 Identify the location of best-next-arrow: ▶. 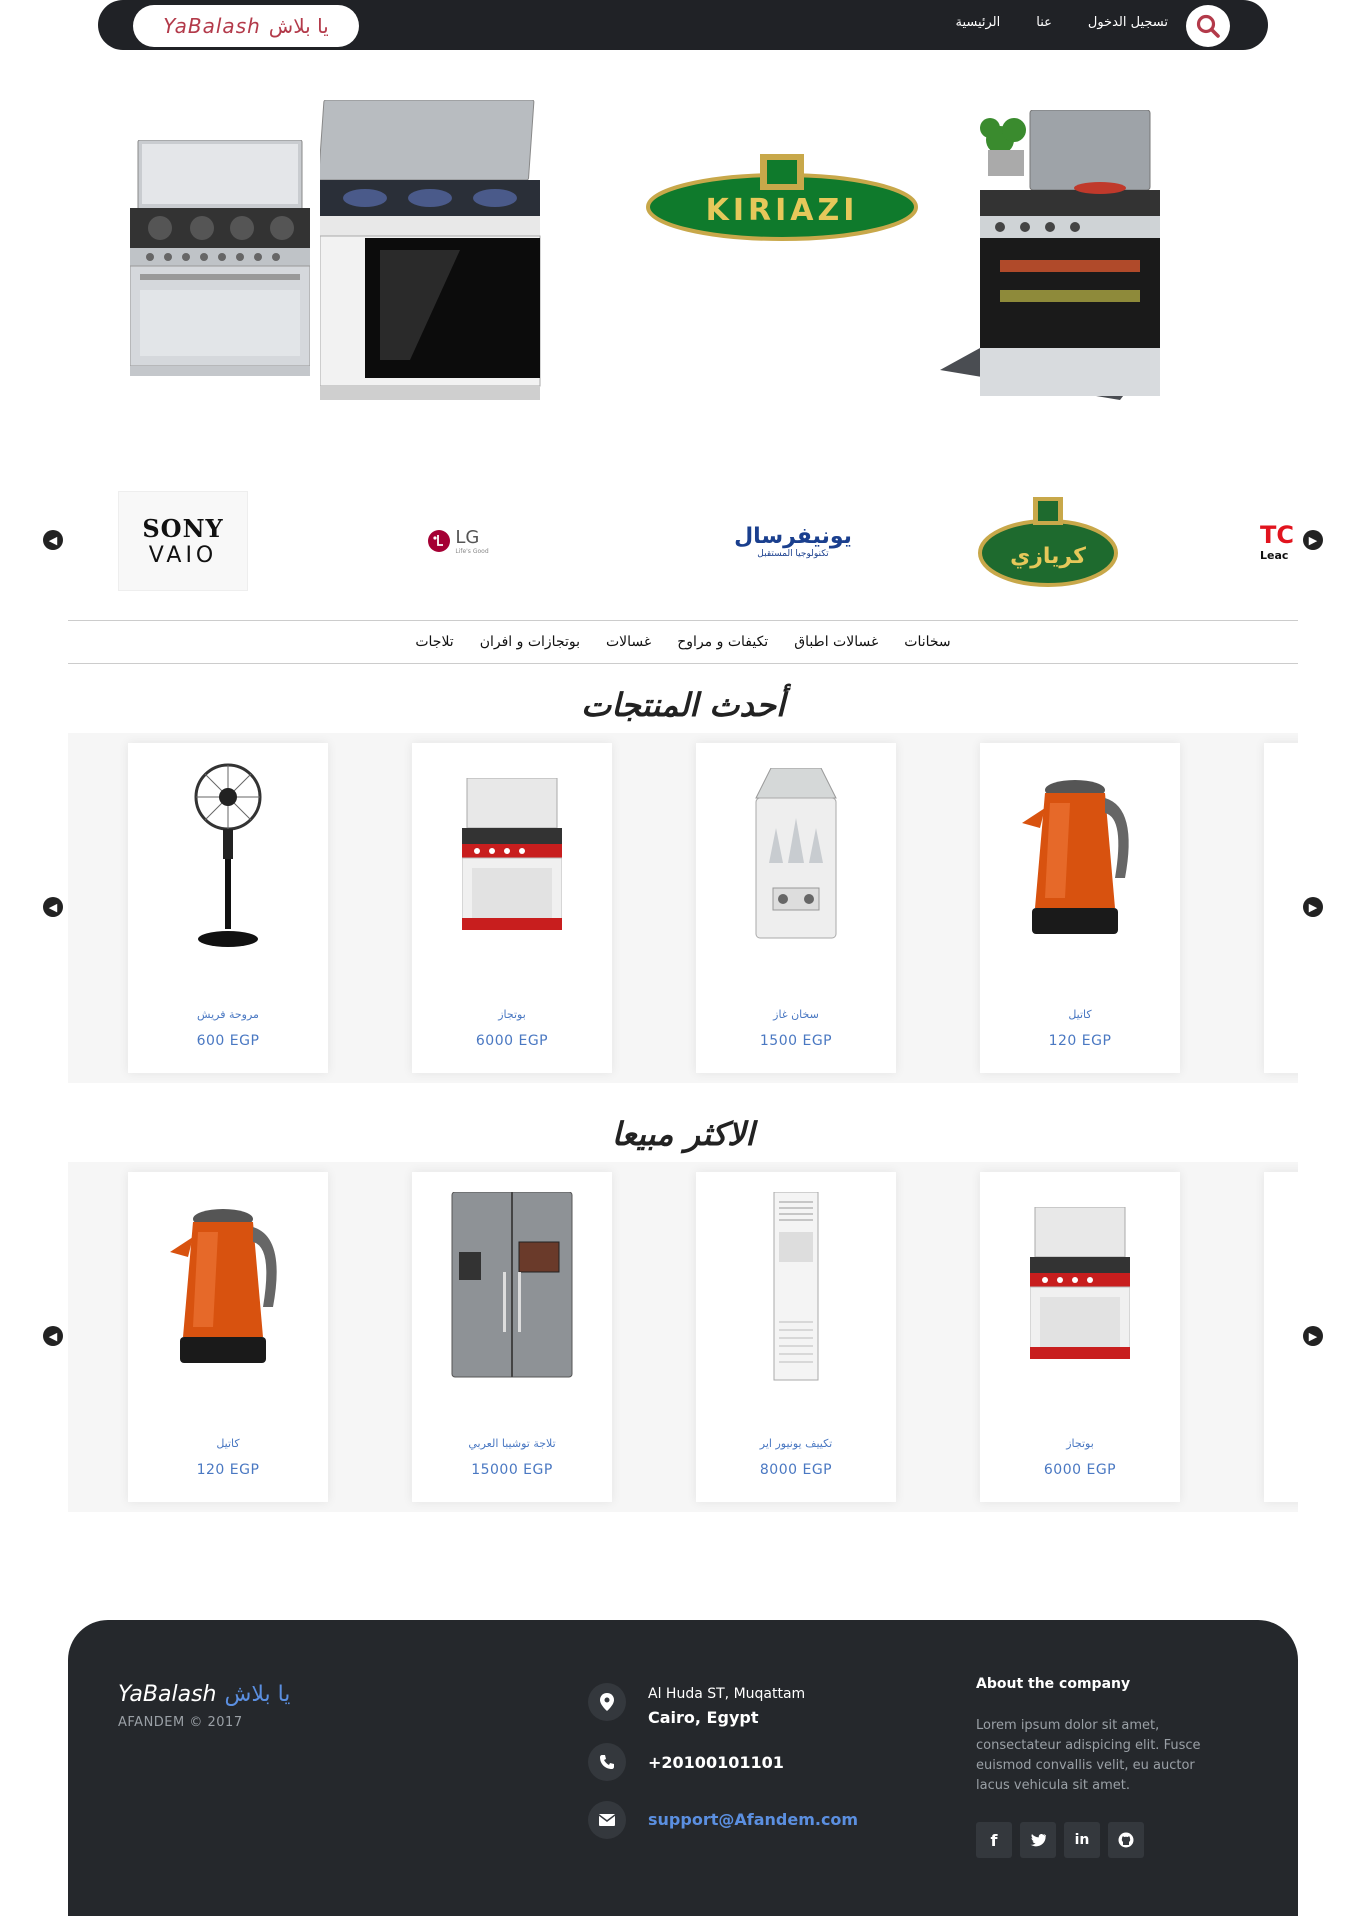
(1313, 1336).